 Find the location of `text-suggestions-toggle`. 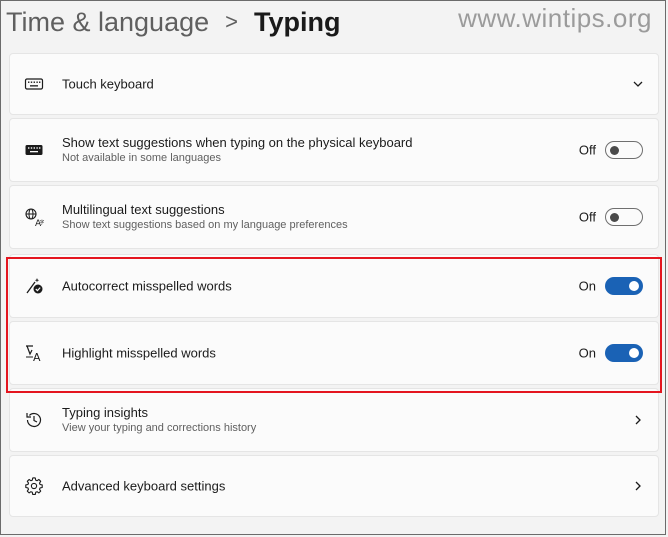

text-suggestions-toggle is located at coordinates (624, 150).